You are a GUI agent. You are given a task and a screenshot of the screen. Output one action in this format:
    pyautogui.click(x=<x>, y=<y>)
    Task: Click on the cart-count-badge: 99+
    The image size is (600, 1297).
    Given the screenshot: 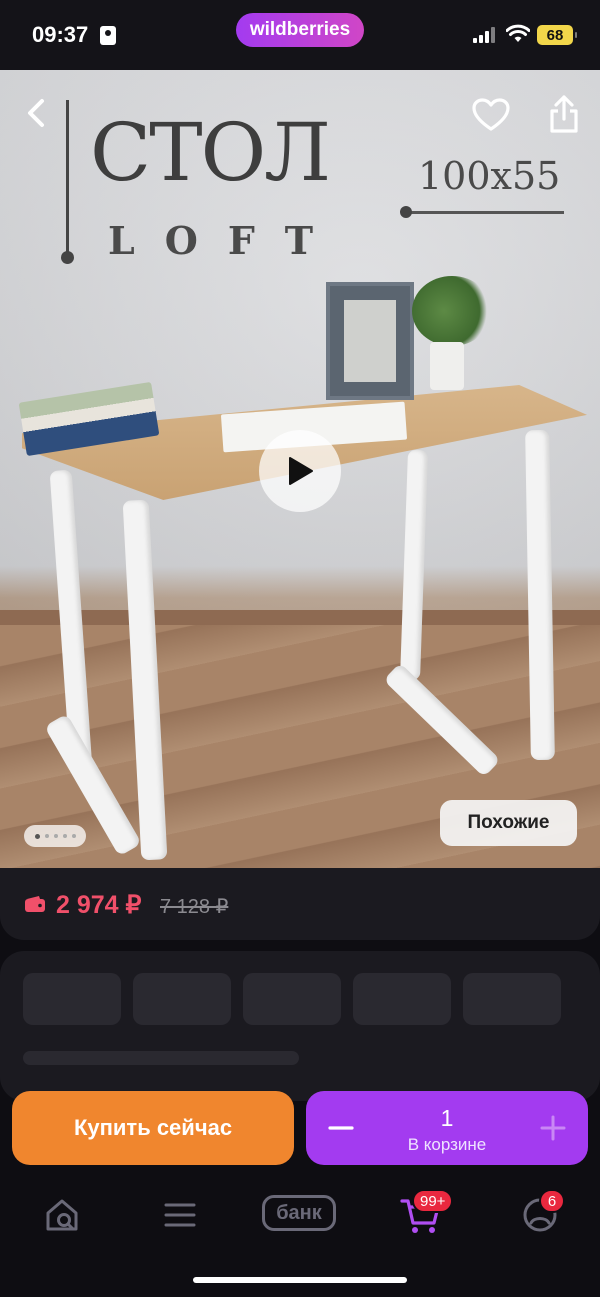 What is the action you would take?
    pyautogui.click(x=433, y=1201)
    